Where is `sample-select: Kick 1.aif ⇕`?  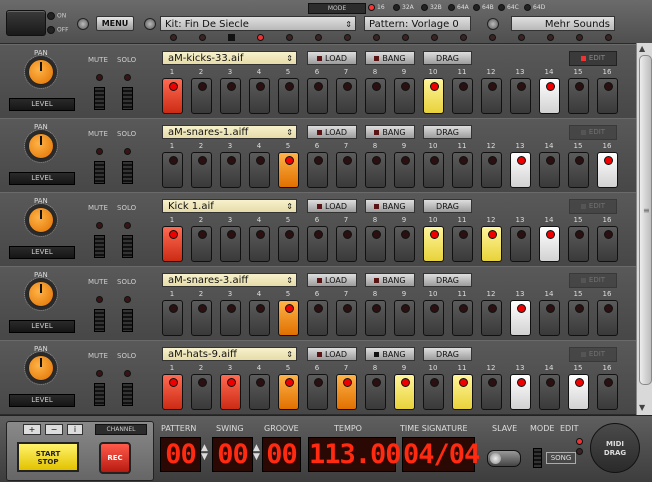
sample-select: Kick 1.aif ⇕ is located at coordinates (229, 206).